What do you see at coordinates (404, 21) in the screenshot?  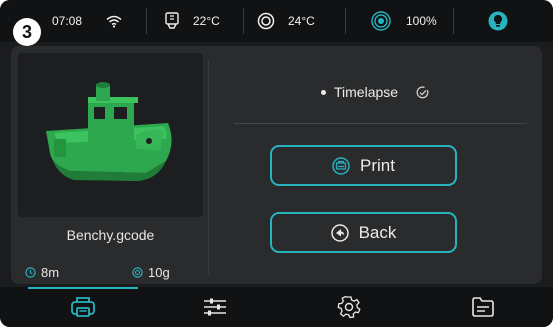 I see `fan-status: 100%` at bounding box center [404, 21].